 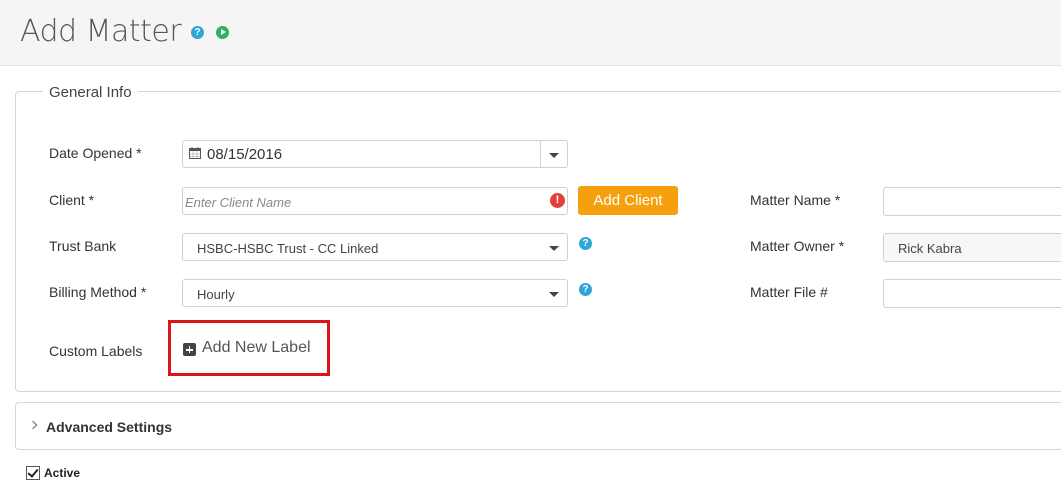 What do you see at coordinates (33, 473) in the screenshot?
I see `active-checkbox` at bounding box center [33, 473].